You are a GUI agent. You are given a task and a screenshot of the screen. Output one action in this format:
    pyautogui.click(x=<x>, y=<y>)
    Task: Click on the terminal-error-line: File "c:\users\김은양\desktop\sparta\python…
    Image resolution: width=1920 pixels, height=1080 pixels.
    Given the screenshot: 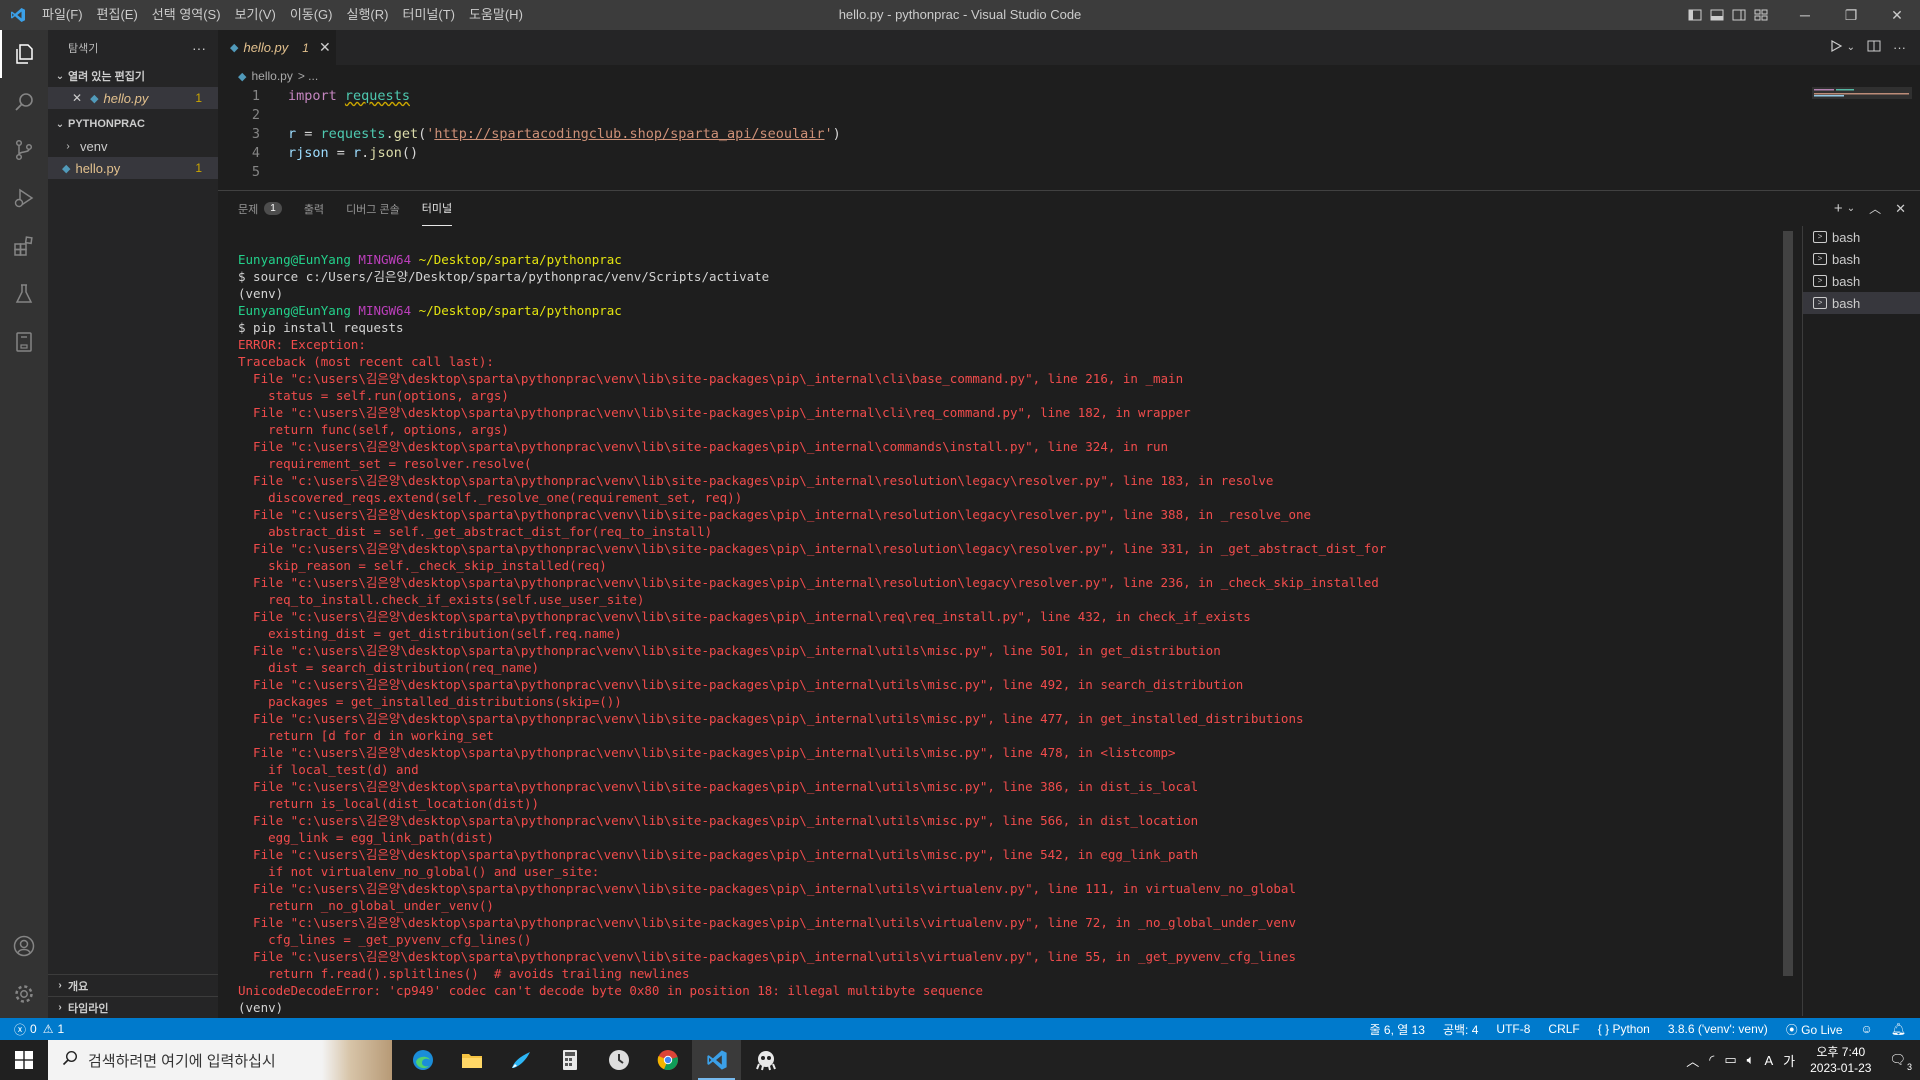 What is the action you would take?
    pyautogui.click(x=707, y=752)
    